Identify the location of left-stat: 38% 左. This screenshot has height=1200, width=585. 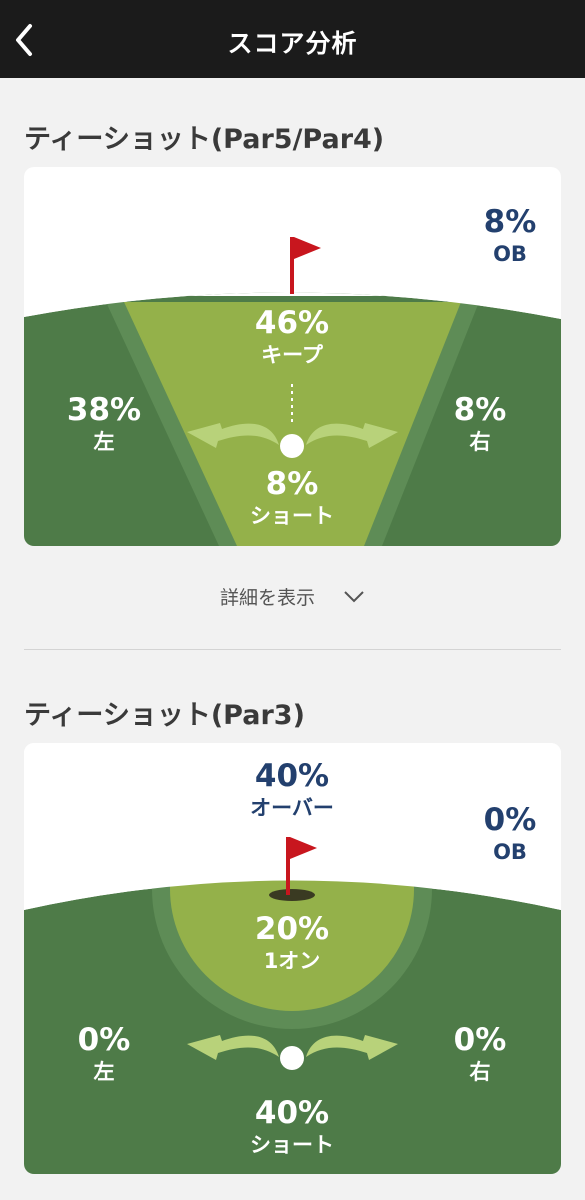
(104, 424).